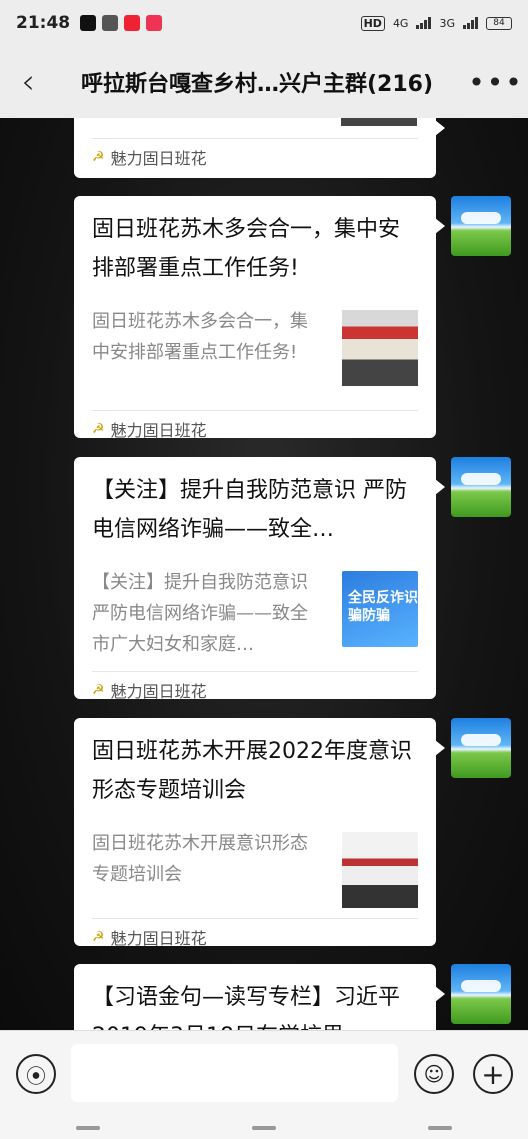  What do you see at coordinates (379, 122) in the screenshot?
I see `thumb-partial` at bounding box center [379, 122].